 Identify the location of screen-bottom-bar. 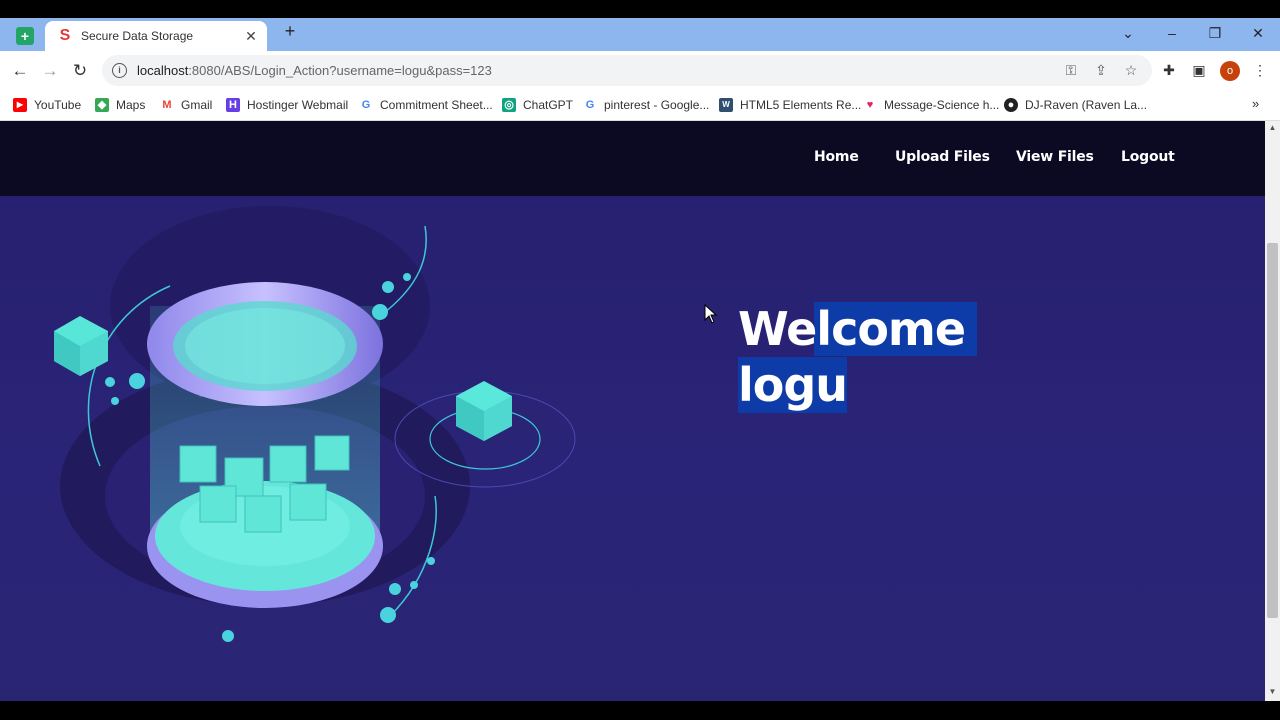
(640, 710).